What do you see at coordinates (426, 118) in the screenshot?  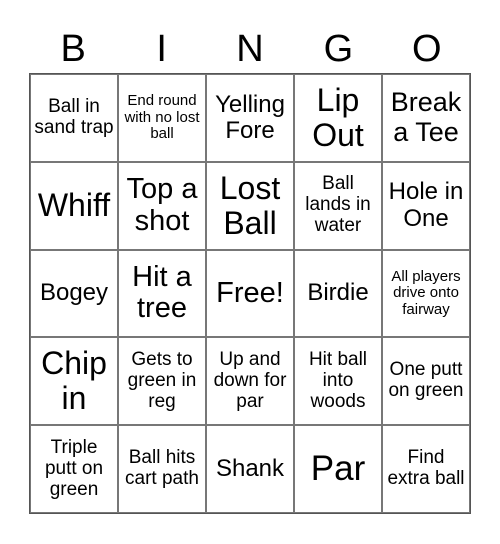 I see `bingo-cell: Break a Tee` at bounding box center [426, 118].